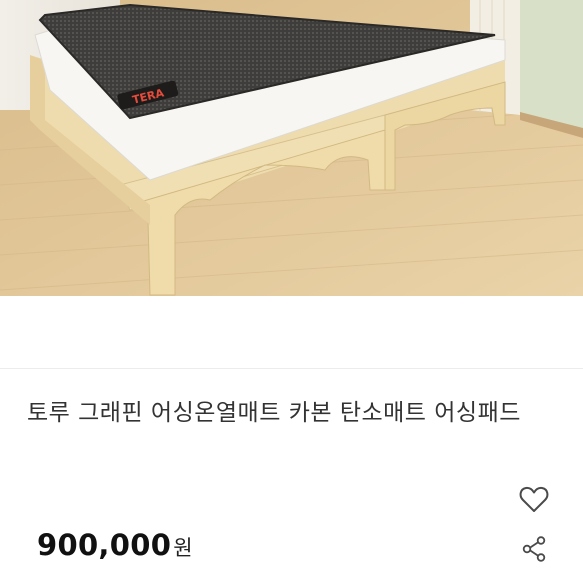 Image resolution: width=583 pixels, height=583 pixels. Describe the element at coordinates (274, 413) in the screenshot. I see `product-title: 토루 그래핀 어싱온열매트 카본 탄소매트 어싱패드` at that location.